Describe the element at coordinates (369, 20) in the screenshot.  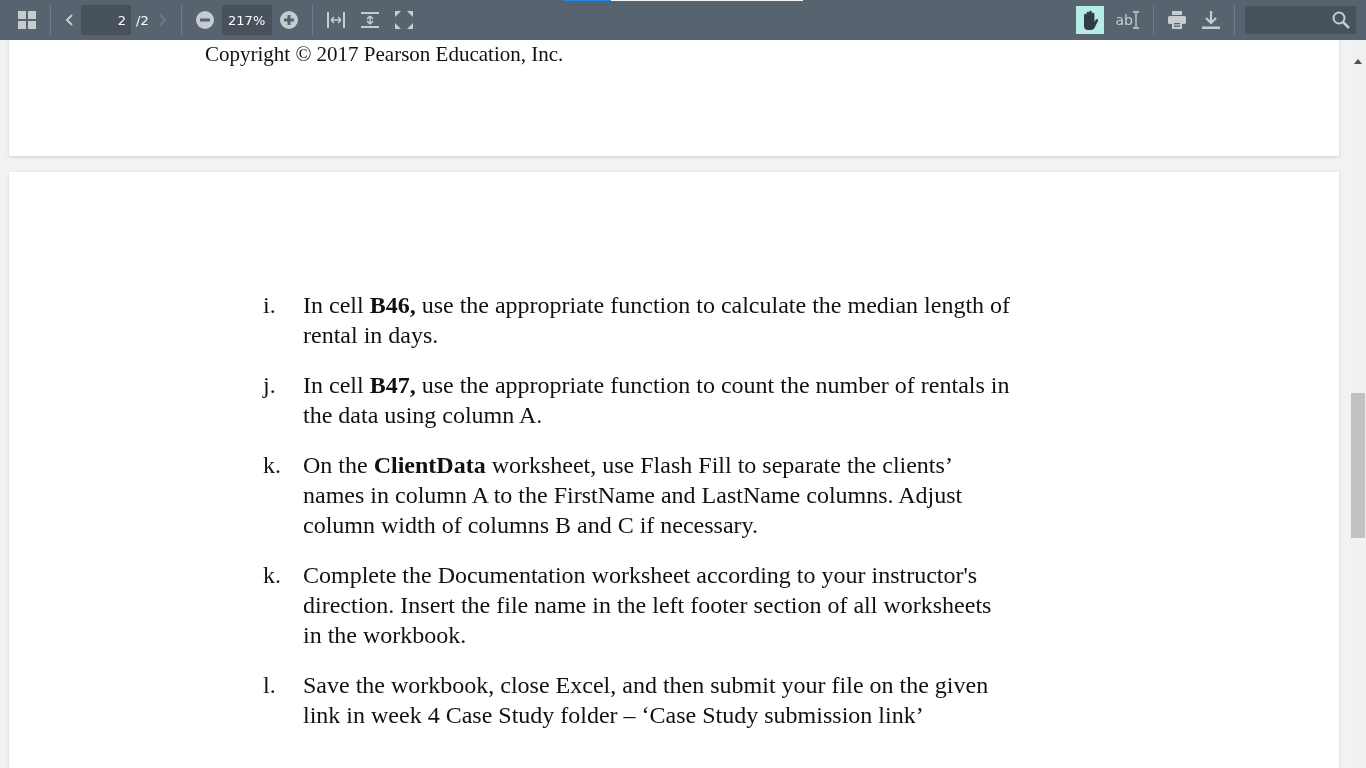
I see `fit-page-icon` at that location.